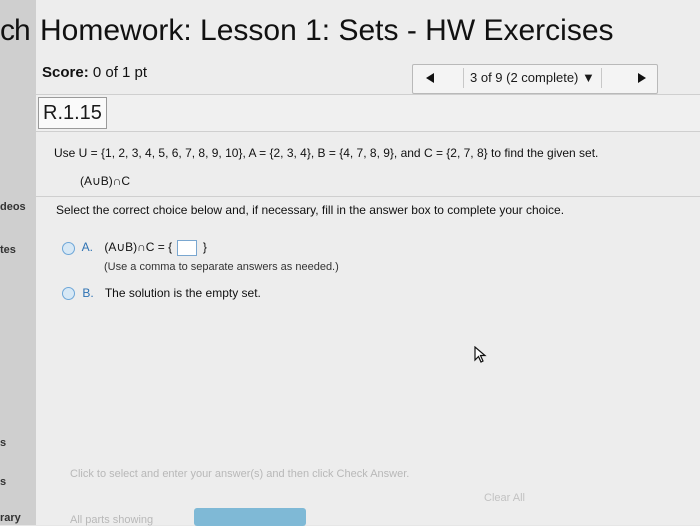 The width and height of the screenshot is (700, 526). What do you see at coordinates (138, 247) in the screenshot?
I see `choice-a-text-before: (A∪B)∩C = {` at bounding box center [138, 247].